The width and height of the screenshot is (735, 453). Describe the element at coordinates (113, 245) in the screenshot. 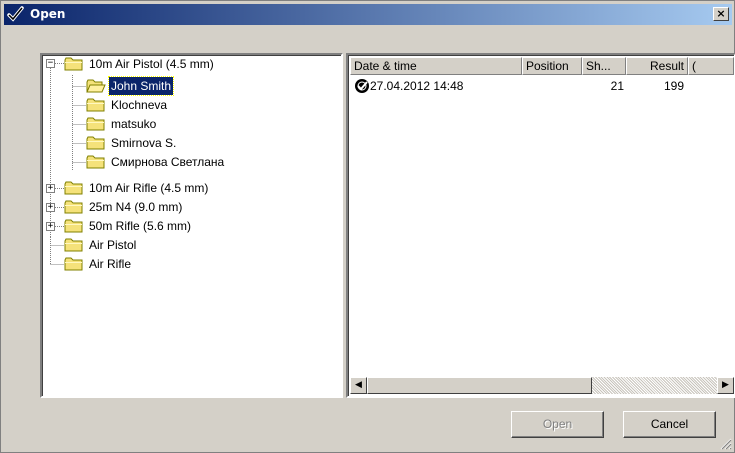

I see `tree-item-label: Air Pistol` at that location.